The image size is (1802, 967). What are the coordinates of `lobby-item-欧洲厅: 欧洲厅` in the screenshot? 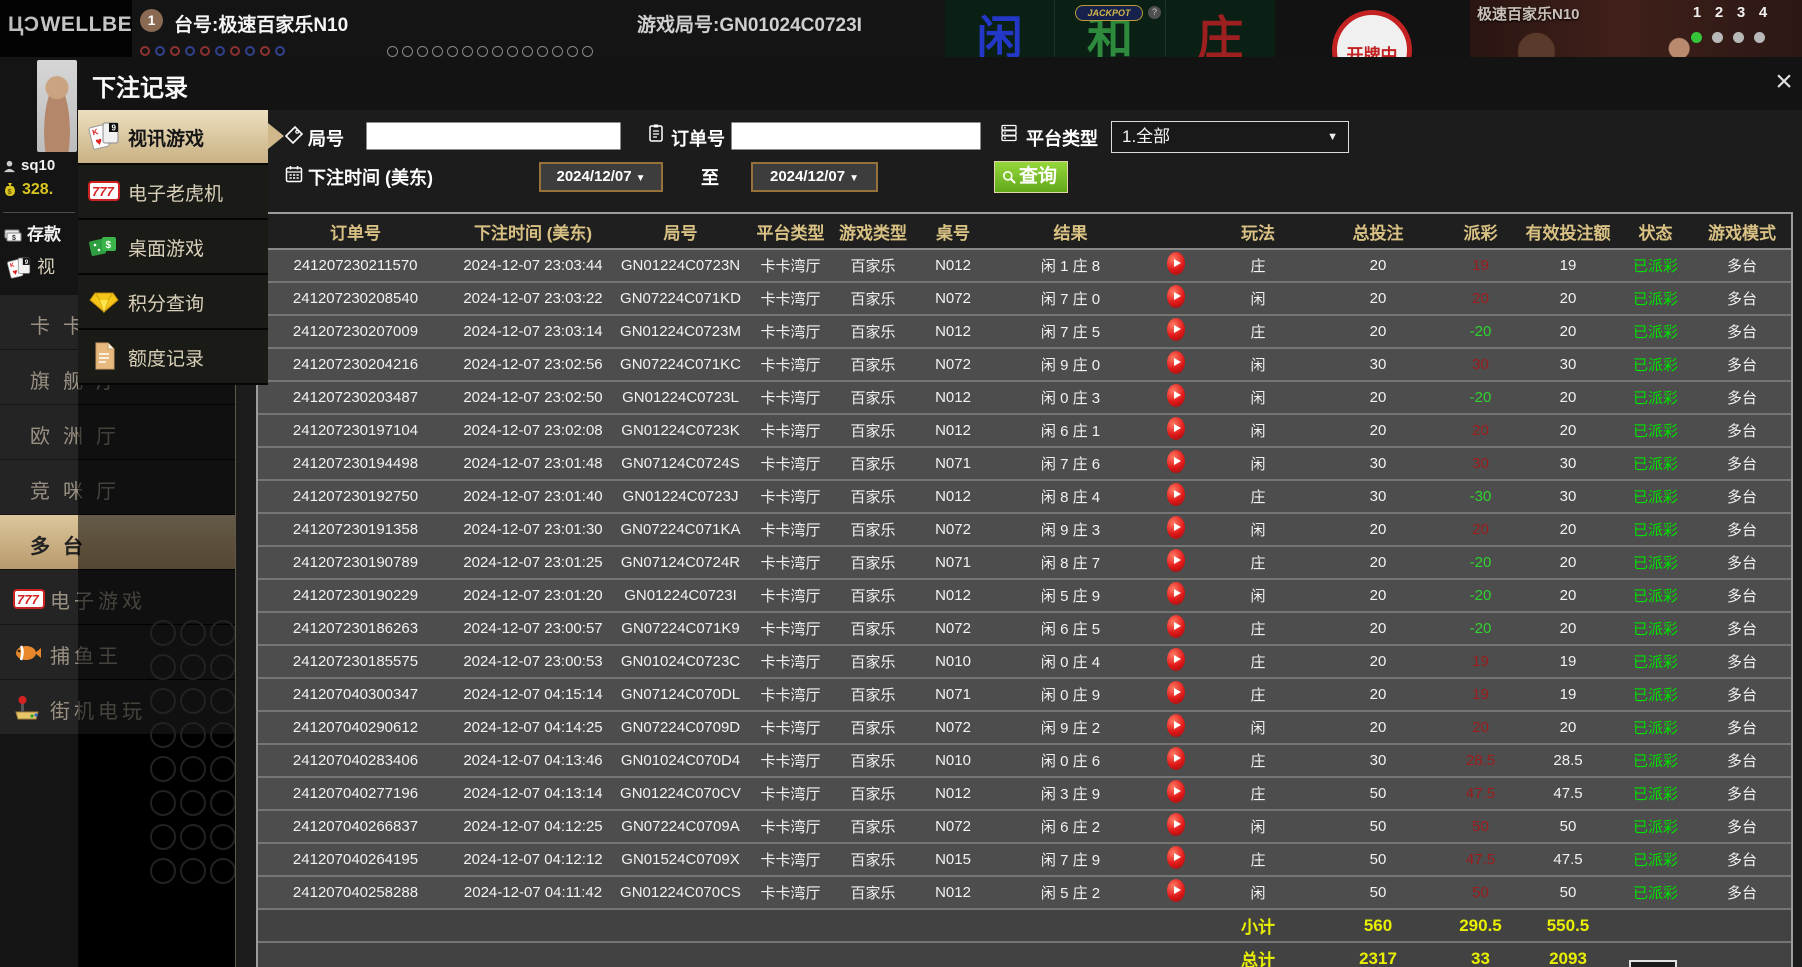 It's located at (117, 432).